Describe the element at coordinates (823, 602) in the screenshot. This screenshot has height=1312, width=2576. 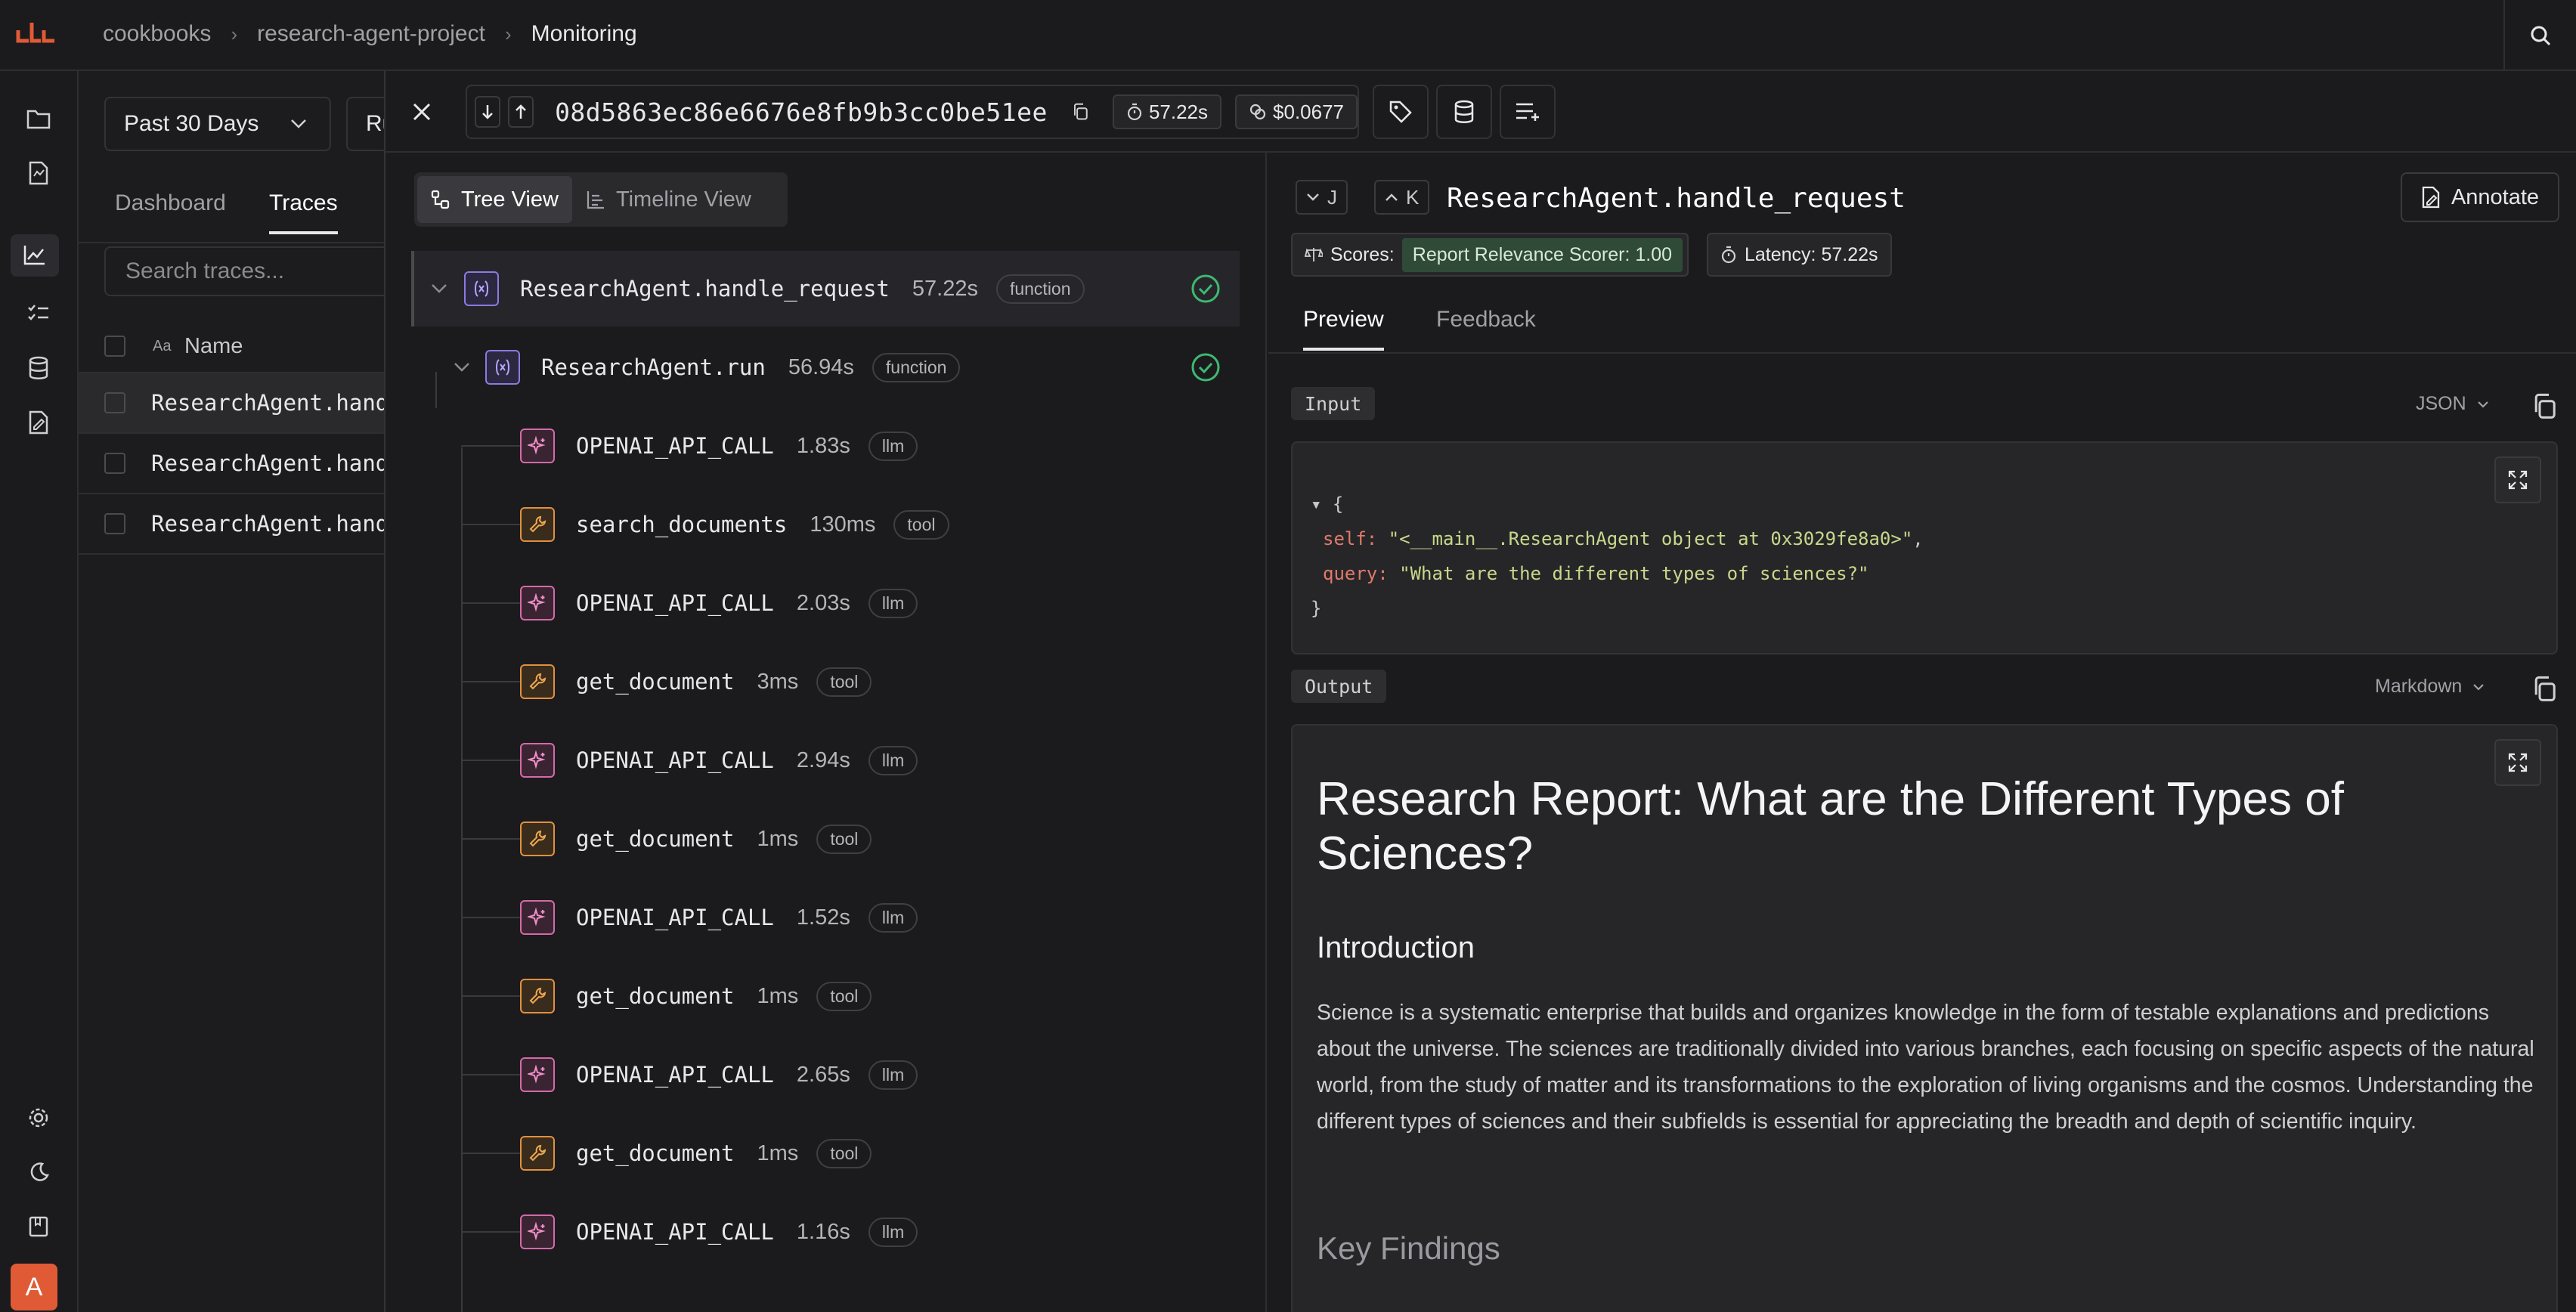
I see `span-duration: 2.03s` at that location.